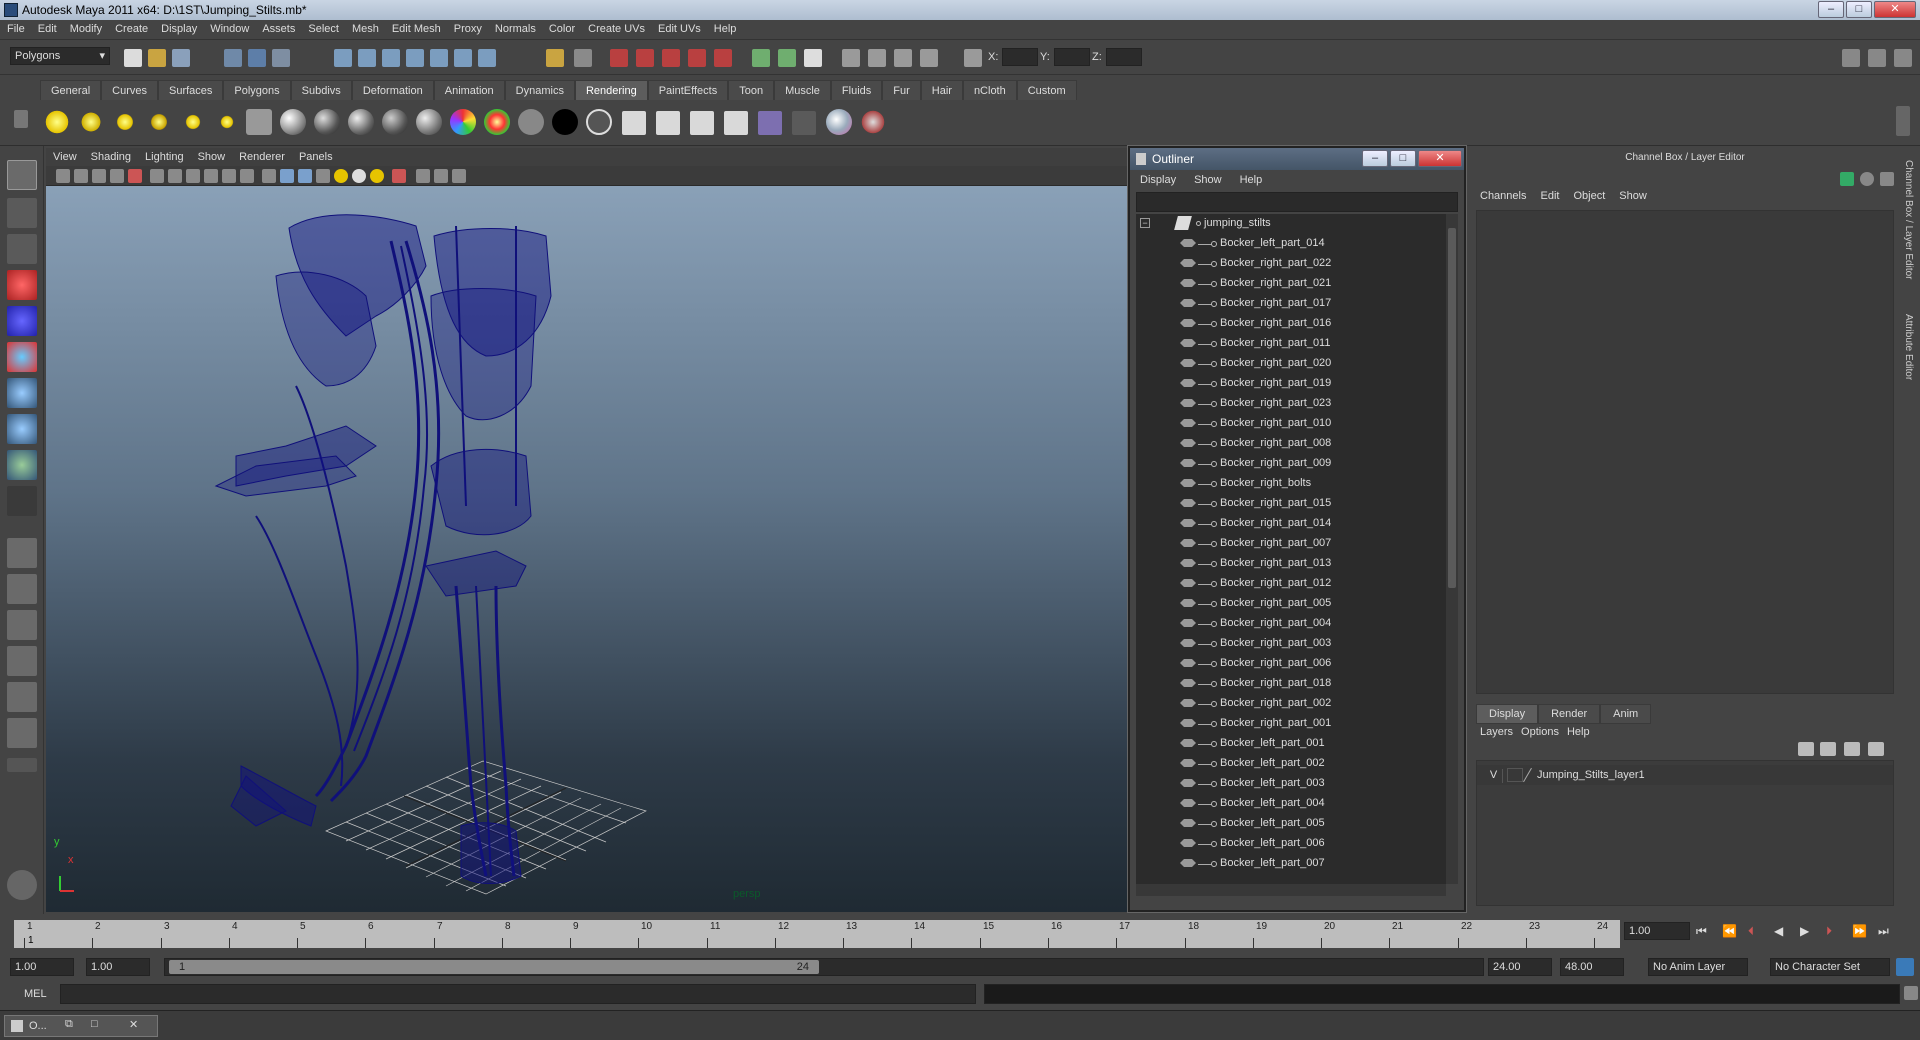  Describe the element at coordinates (723, 58) in the screenshot. I see `render-view-icon` at that location.